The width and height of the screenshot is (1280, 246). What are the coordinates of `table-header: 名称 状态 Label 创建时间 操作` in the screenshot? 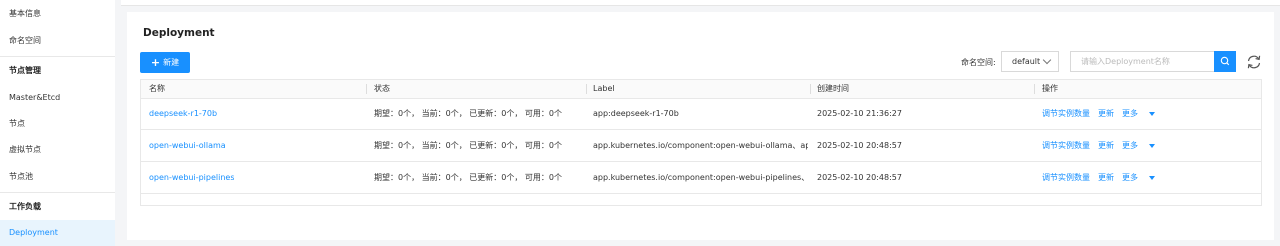 It's located at (701, 89).